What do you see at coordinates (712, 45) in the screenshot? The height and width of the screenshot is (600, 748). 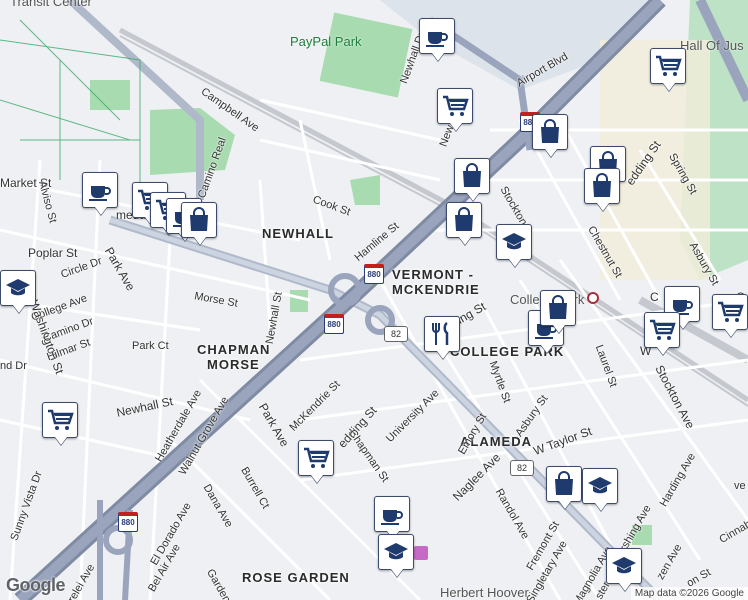 I see `poi-label-hall-of-justice: Hall Of Jus` at bounding box center [712, 45].